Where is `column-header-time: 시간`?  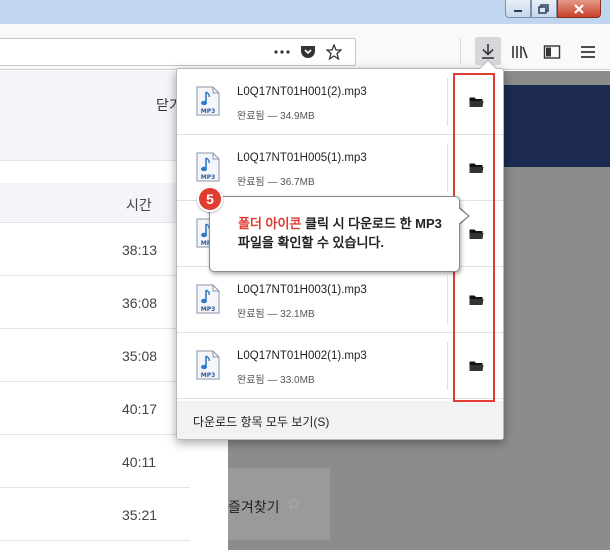 column-header-time: 시간 is located at coordinates (139, 205).